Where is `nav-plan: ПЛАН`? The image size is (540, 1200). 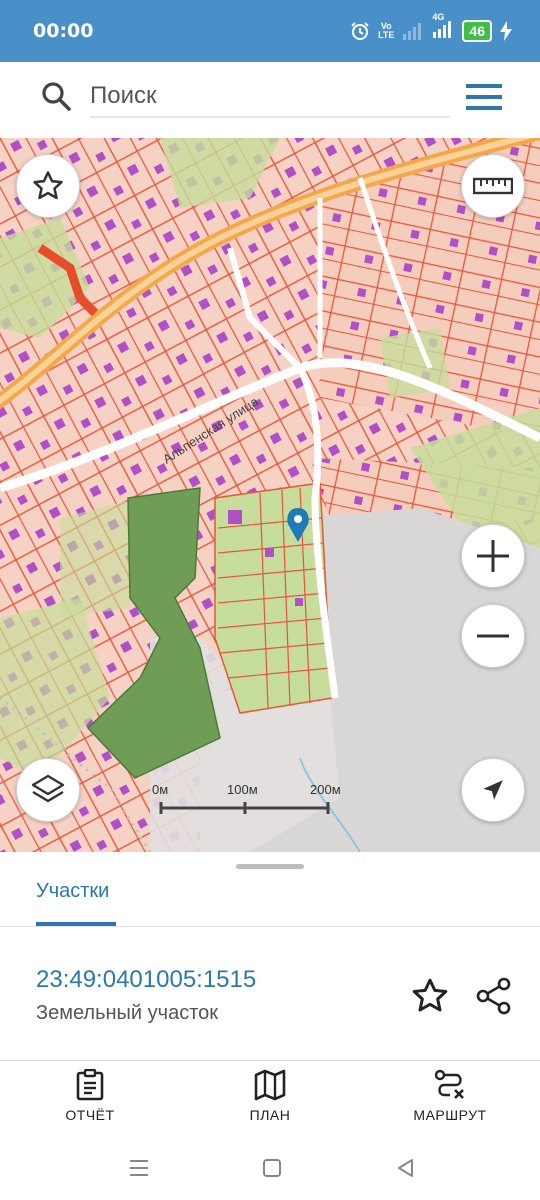
nav-plan: ПЛАН is located at coordinates (270, 1096).